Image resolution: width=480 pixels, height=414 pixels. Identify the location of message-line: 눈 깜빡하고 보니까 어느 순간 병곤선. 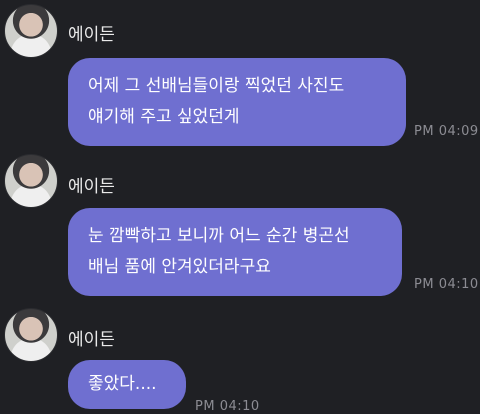
(219, 236).